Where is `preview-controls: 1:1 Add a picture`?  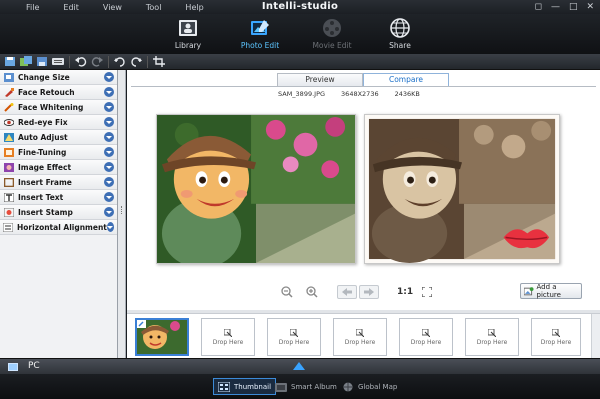
preview-controls: 1:1 Add a picture is located at coordinates (363, 292).